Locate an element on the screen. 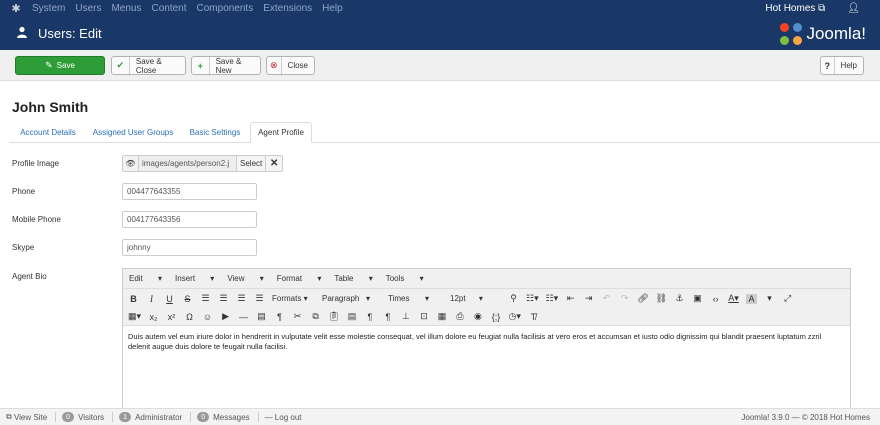  editor-menu-edit: Edit ▾ is located at coordinates (145, 278).